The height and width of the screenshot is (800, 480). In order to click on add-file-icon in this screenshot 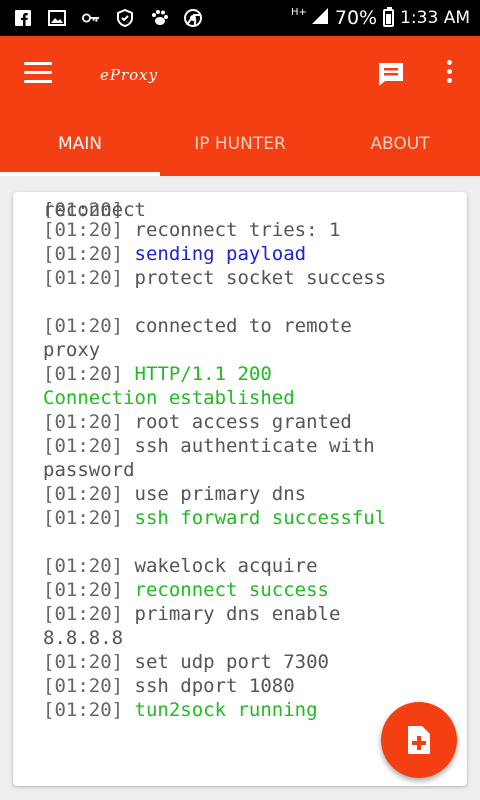, I will do `click(419, 740)`.